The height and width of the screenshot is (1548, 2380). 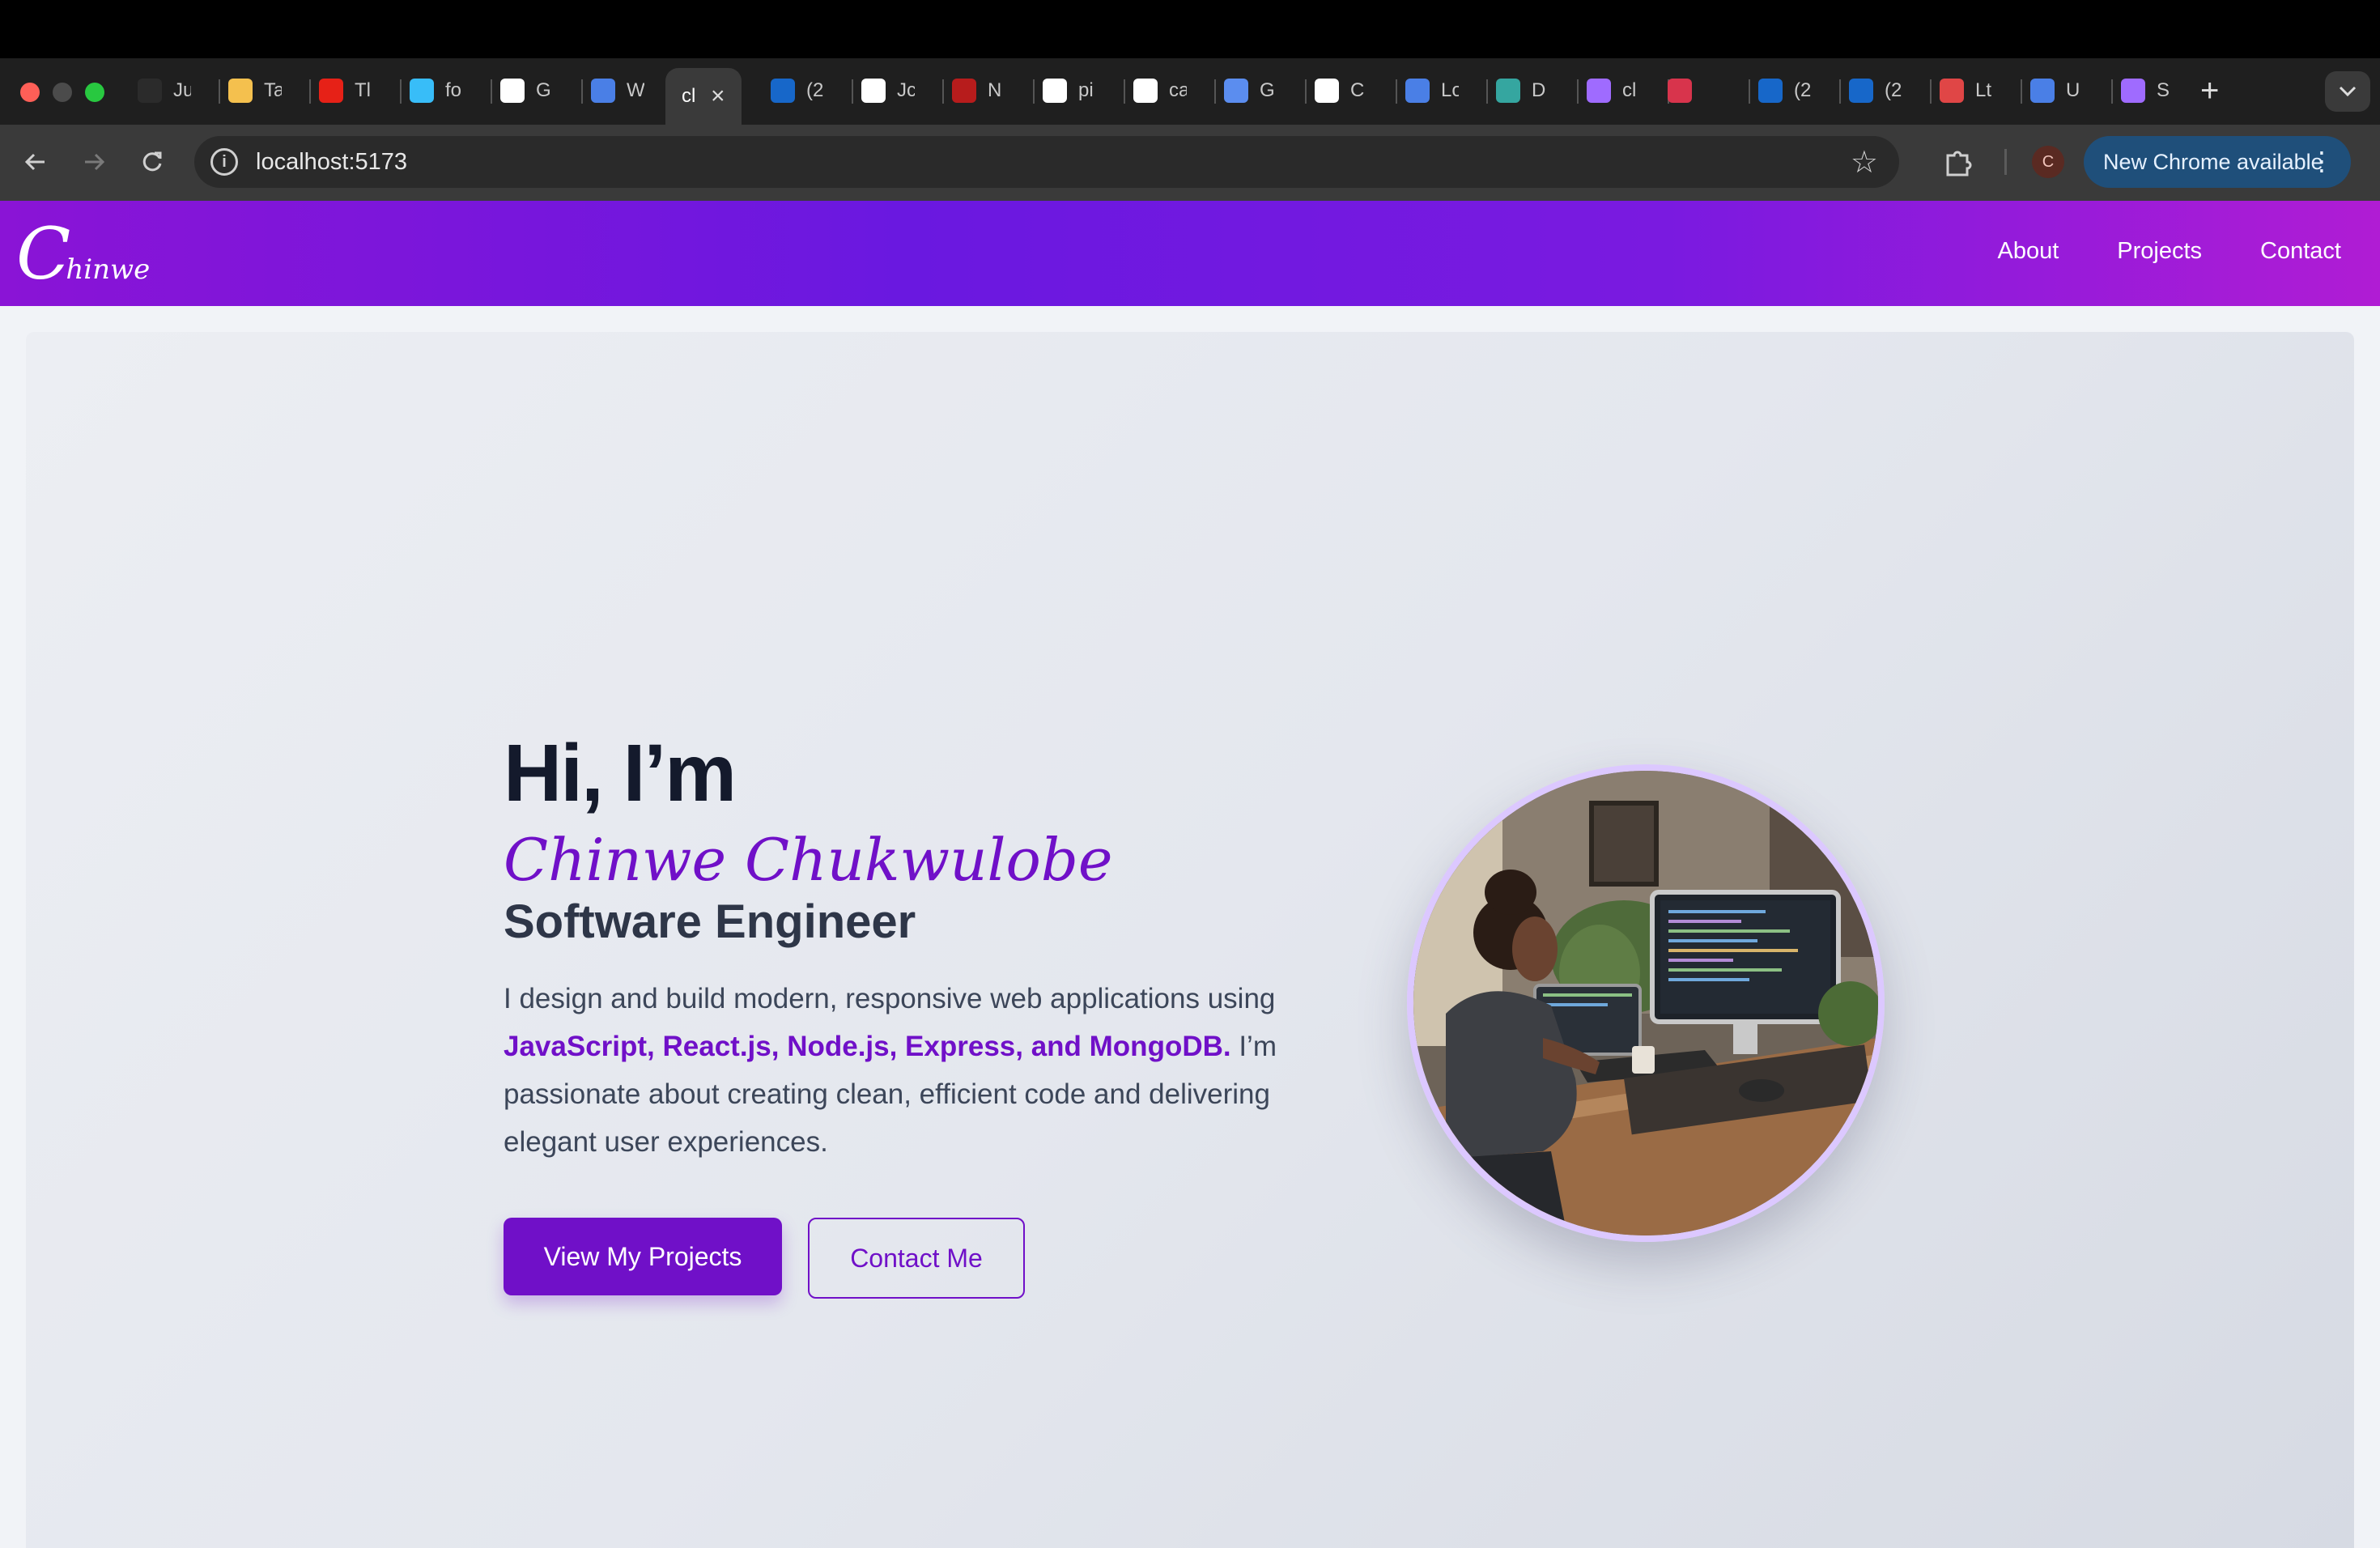 What do you see at coordinates (363, 90) in the screenshot?
I see `tab-title: Tl` at bounding box center [363, 90].